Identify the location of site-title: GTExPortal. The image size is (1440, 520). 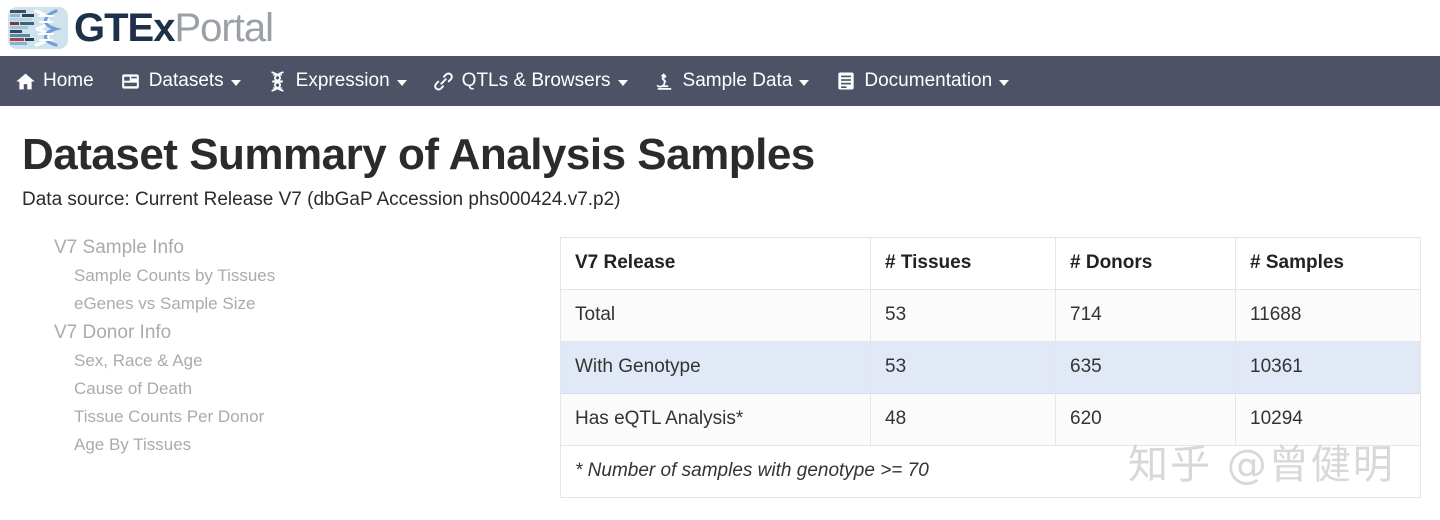
(174, 28).